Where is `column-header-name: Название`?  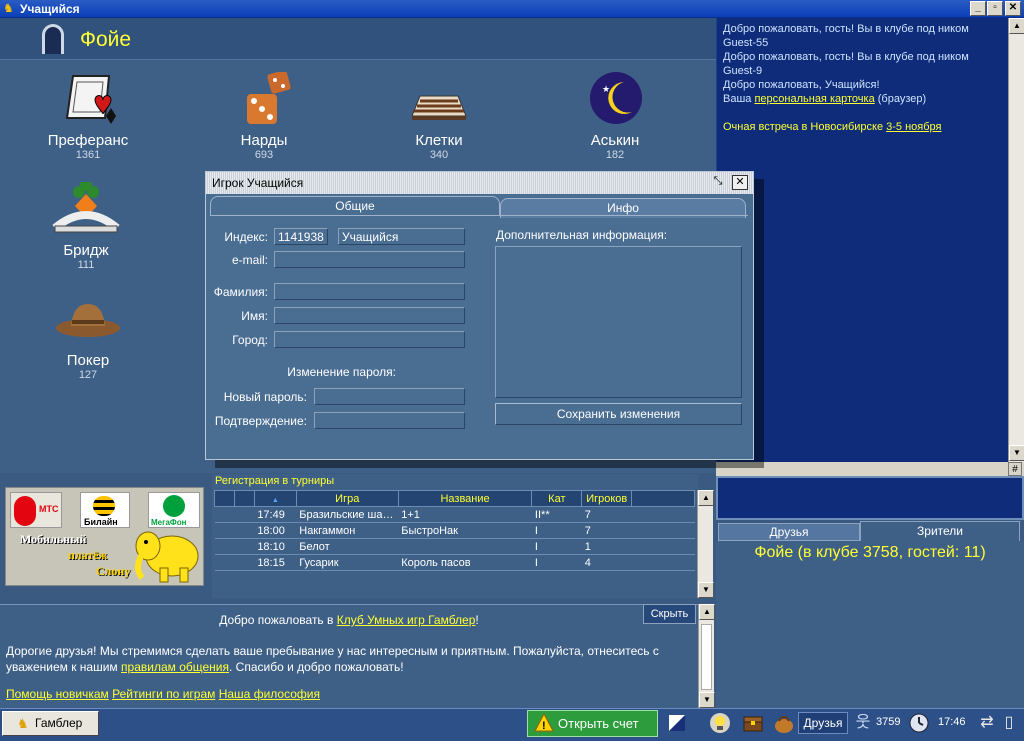
column-header-name: Название is located at coordinates (465, 498).